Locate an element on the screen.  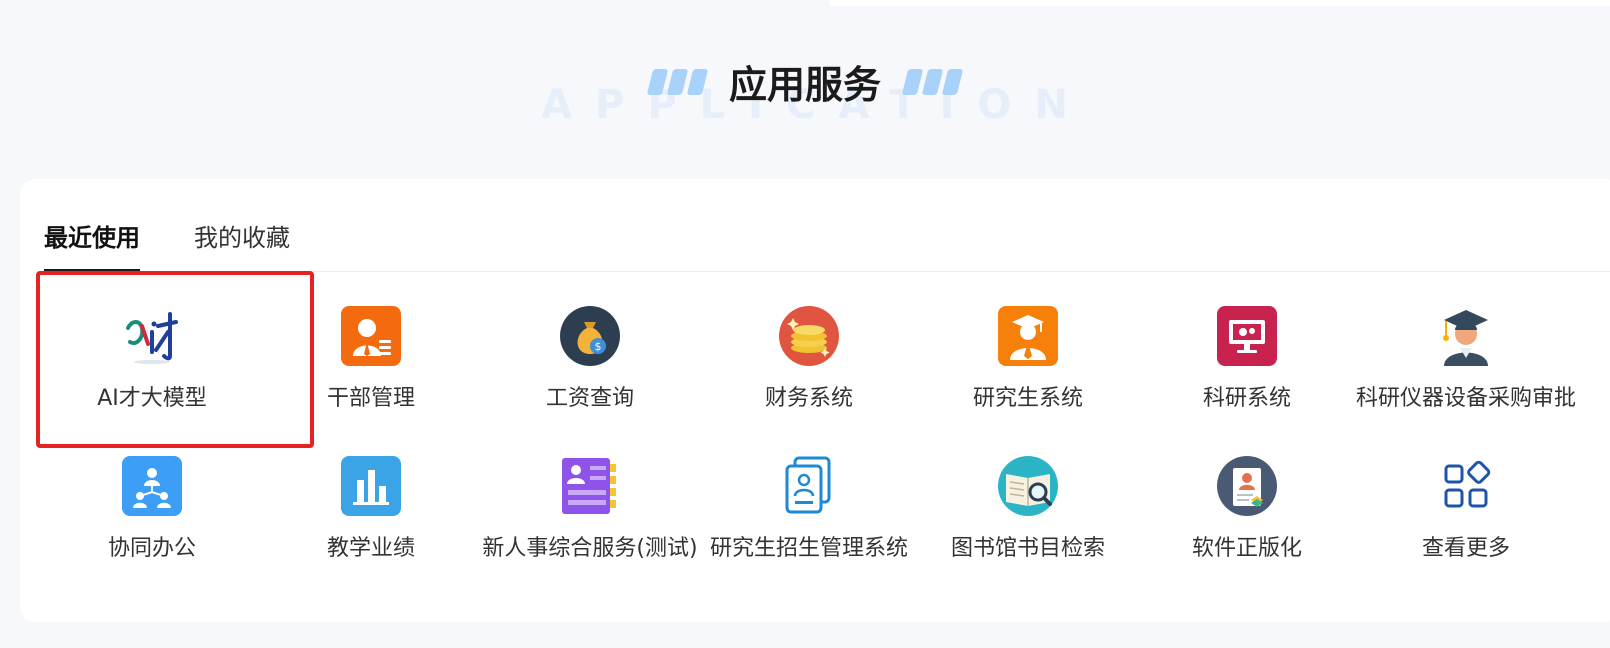
app-research-system: 科研系统 is located at coordinates (1247, 337).